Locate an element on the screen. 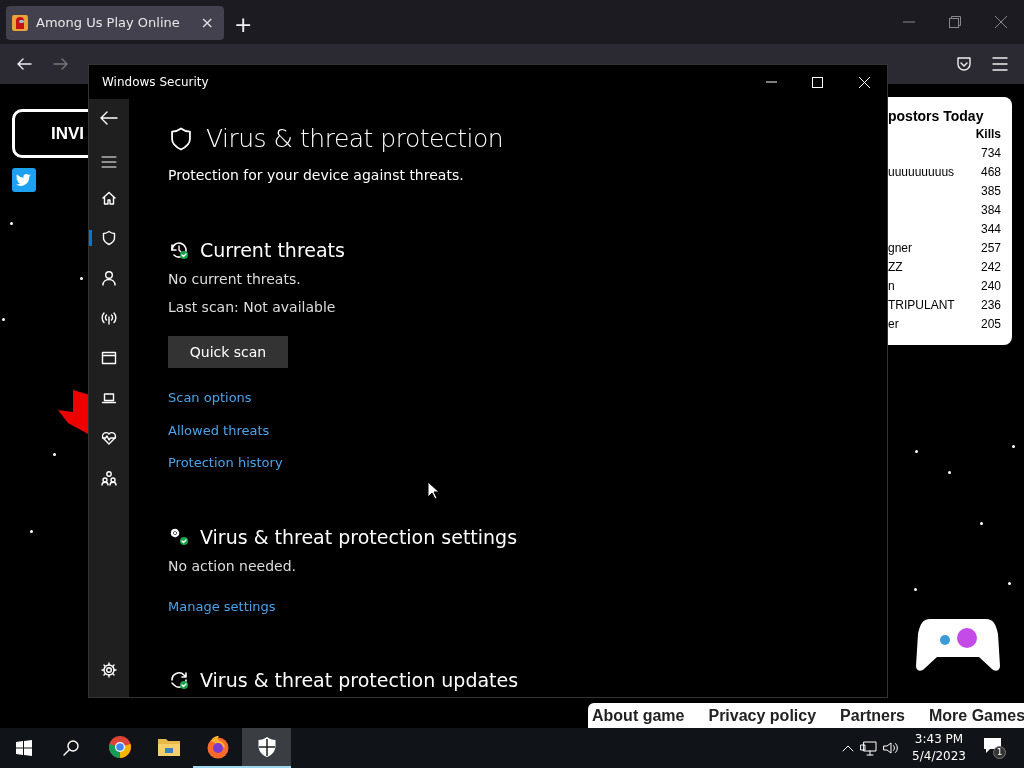 This screenshot has height=768, width=1024. section-title: Virus & threat protection settings is located at coordinates (359, 536).